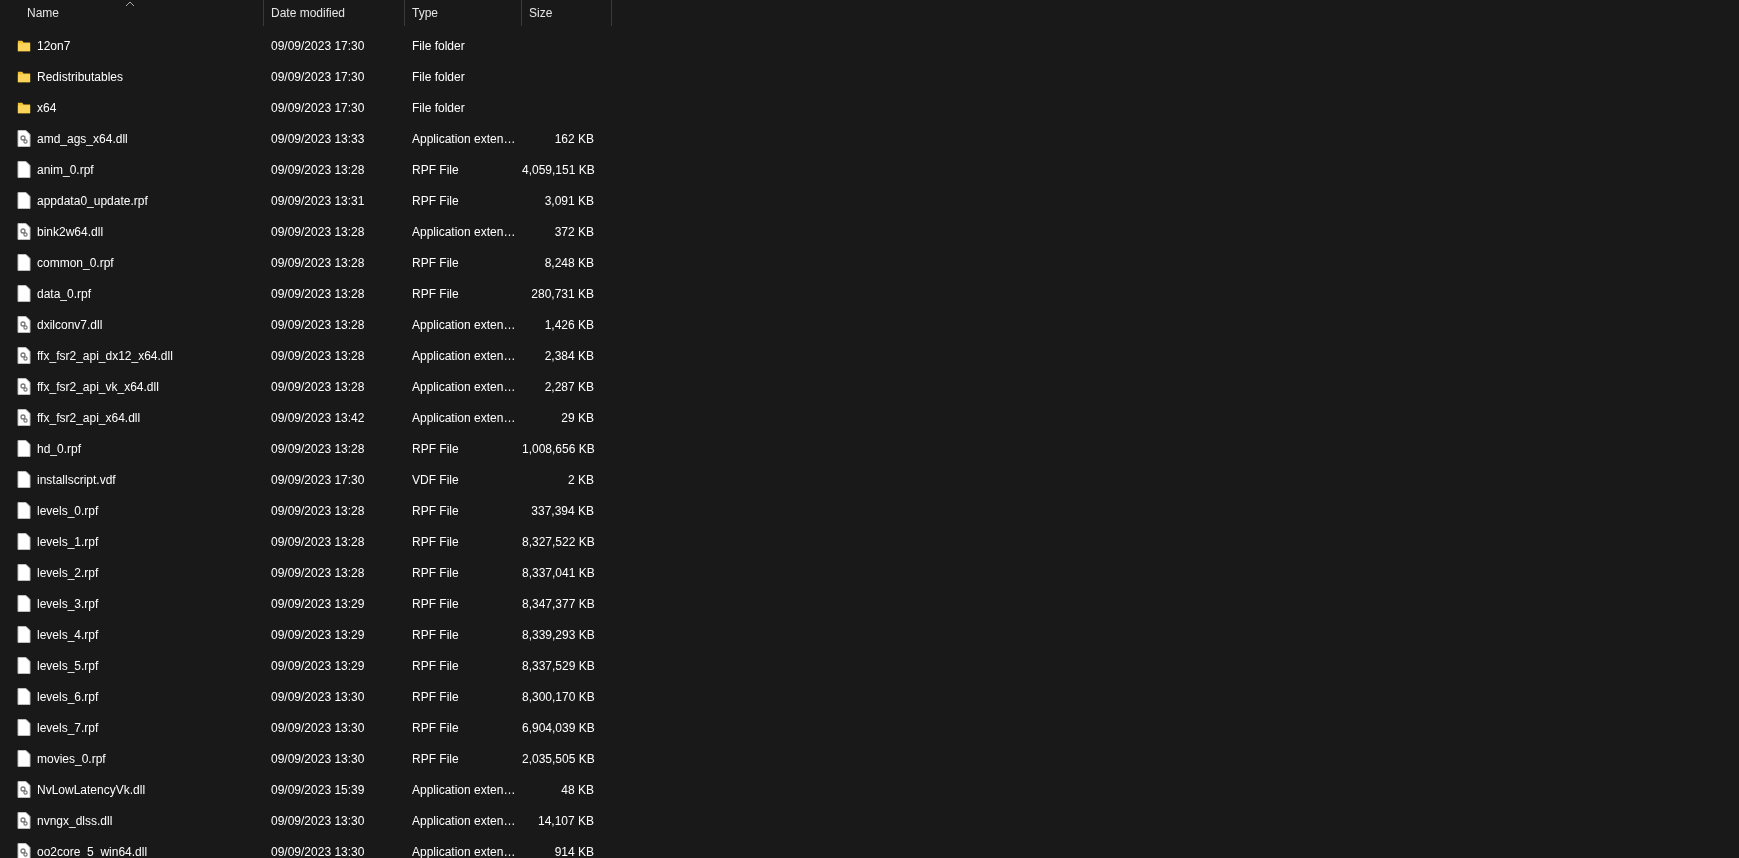  What do you see at coordinates (64, 293) in the screenshot?
I see `file-name: data_0.rpf` at bounding box center [64, 293].